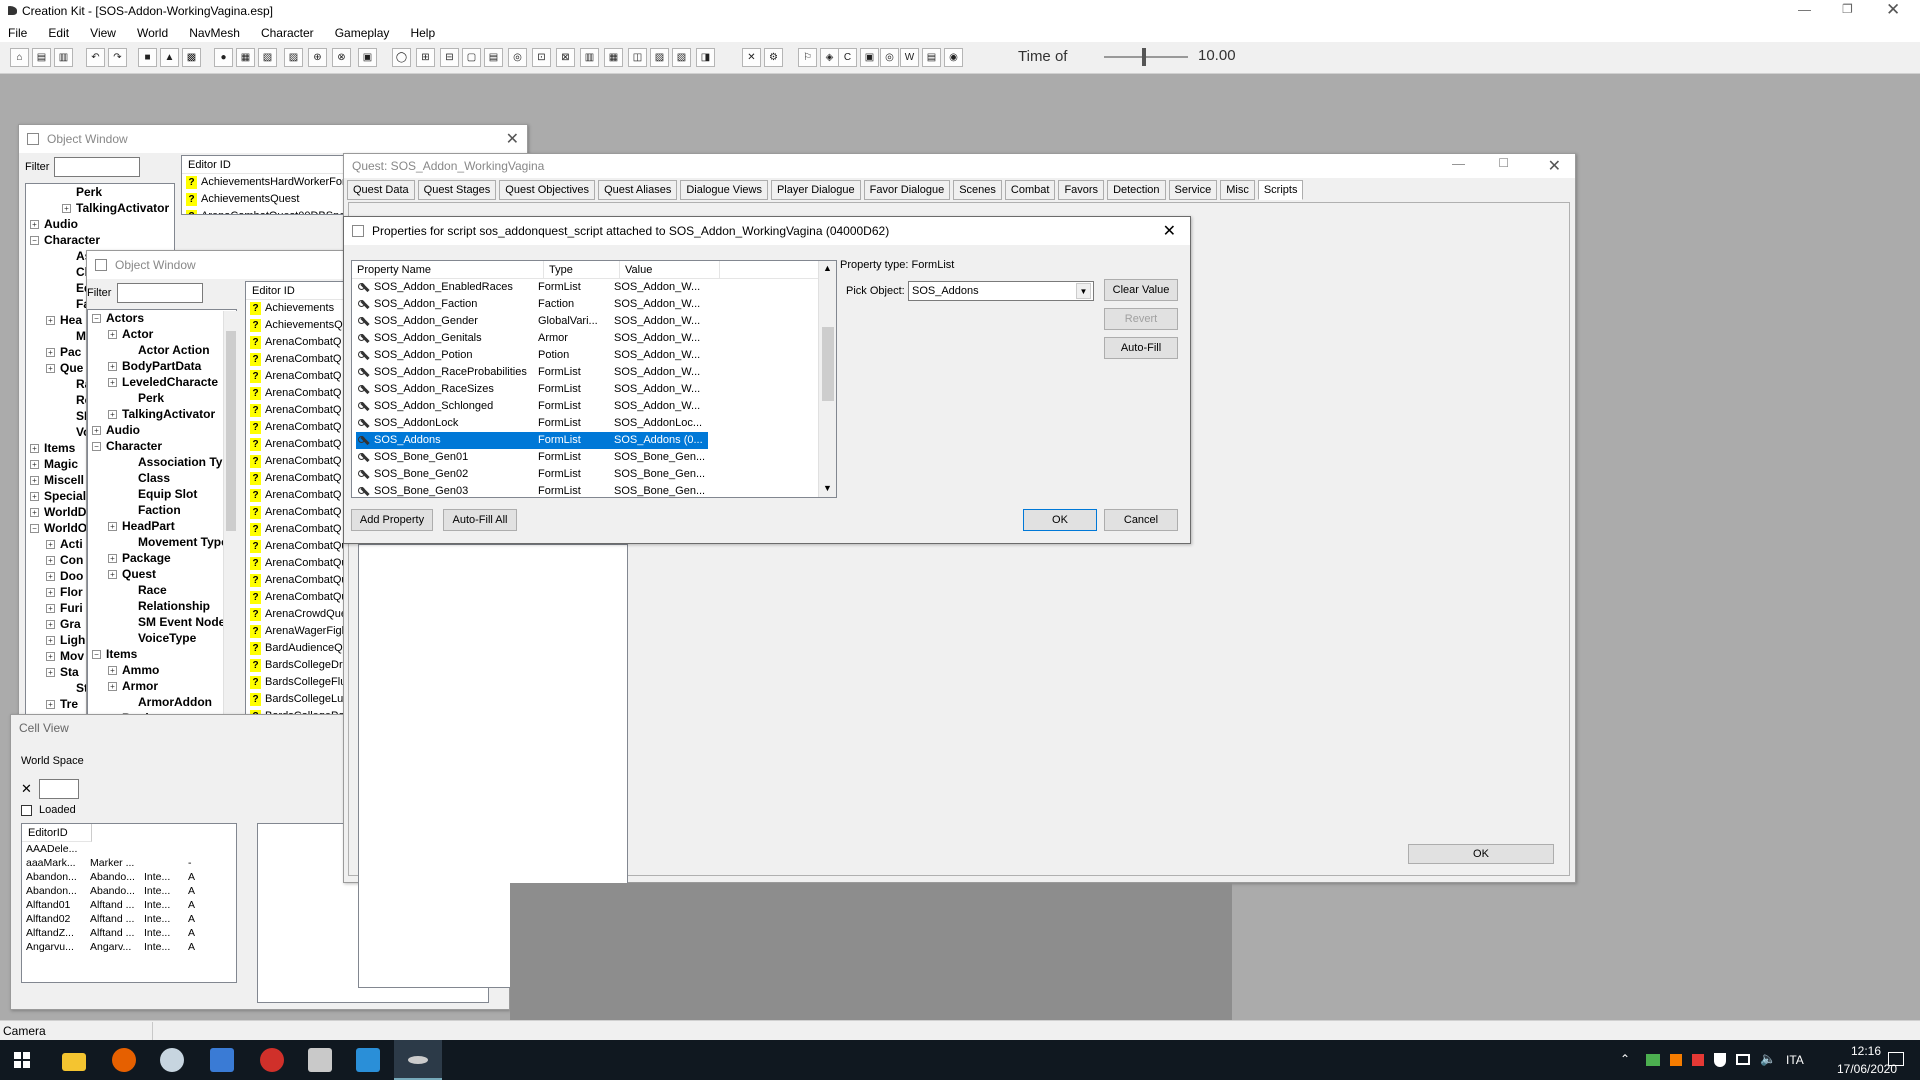  I want to click on table-row: Alftand01 Alftand ... Inte... A, so click(131, 905).